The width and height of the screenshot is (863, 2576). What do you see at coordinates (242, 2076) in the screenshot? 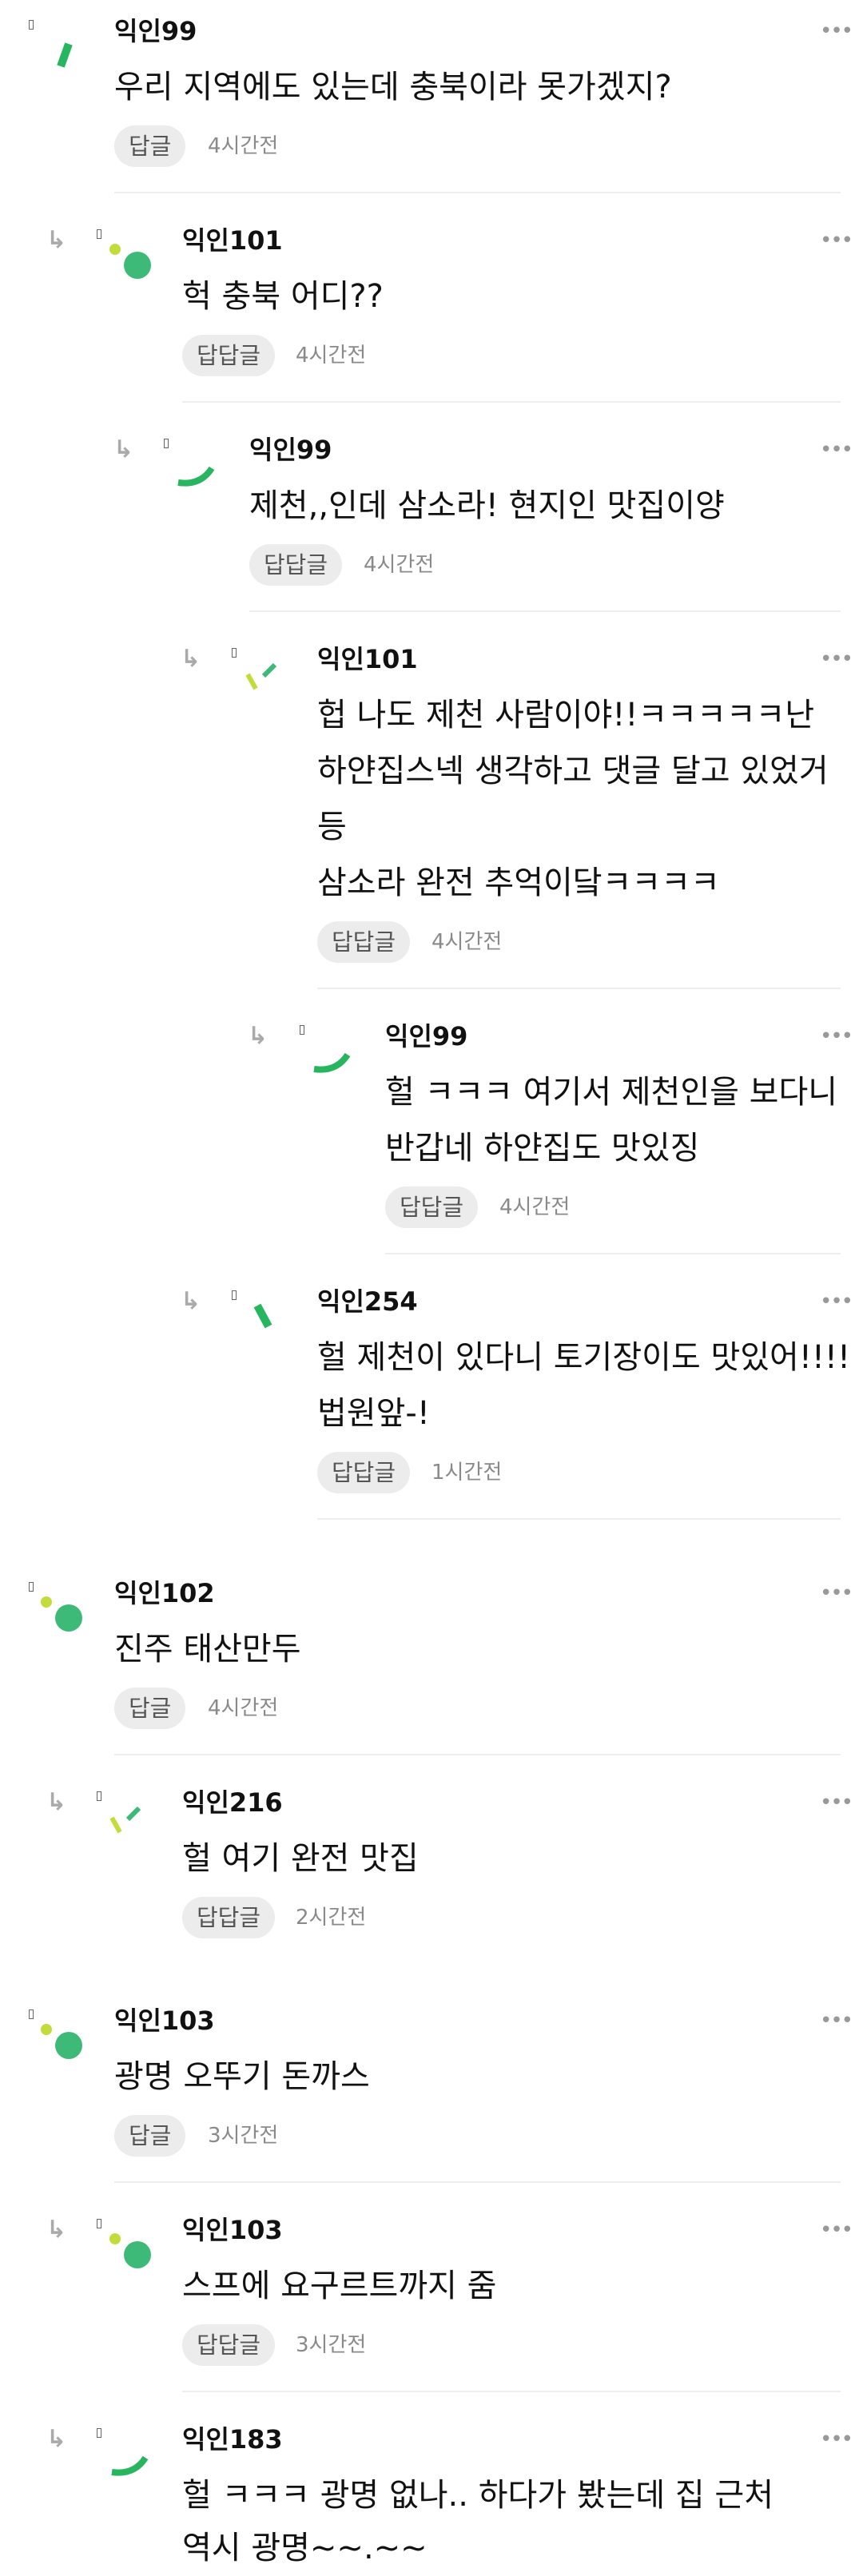
I see `comment-text: 광명 오뚜기 돈까스` at bounding box center [242, 2076].